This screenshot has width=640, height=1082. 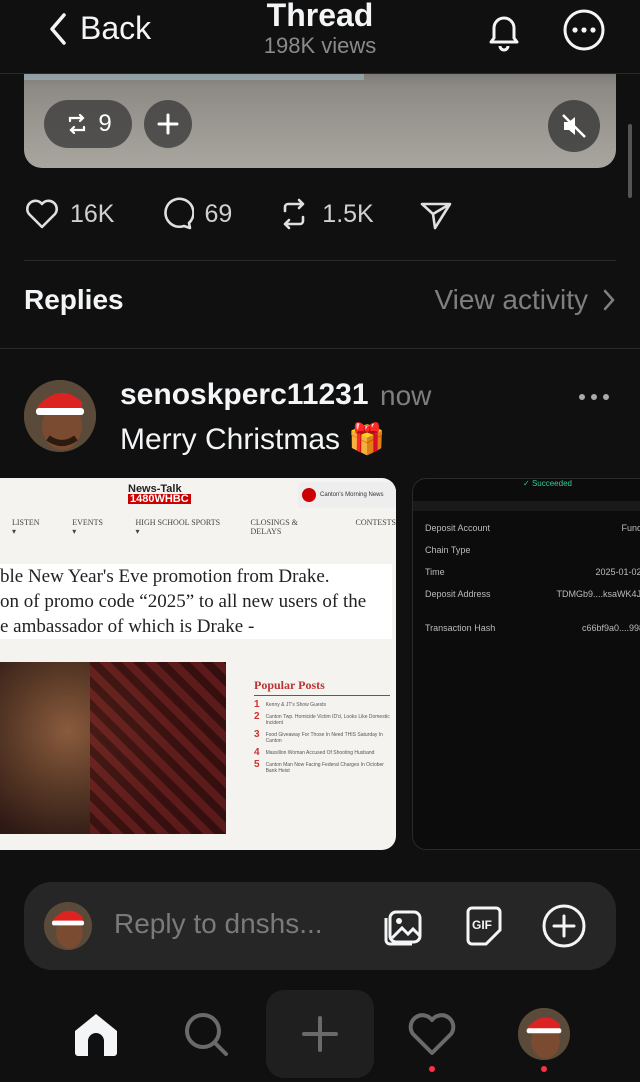 I want to click on avatar-image, so click(x=68, y=926).